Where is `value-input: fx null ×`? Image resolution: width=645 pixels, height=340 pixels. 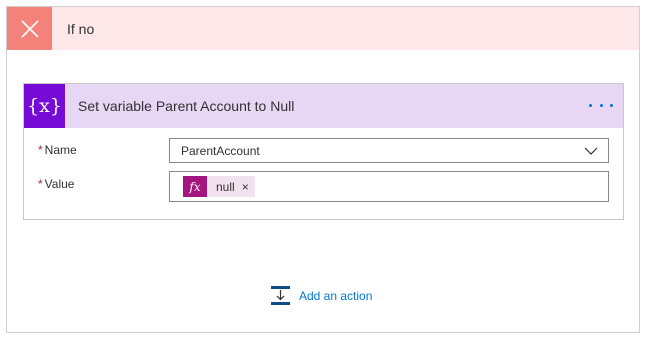
value-input: fx null × is located at coordinates (389, 186).